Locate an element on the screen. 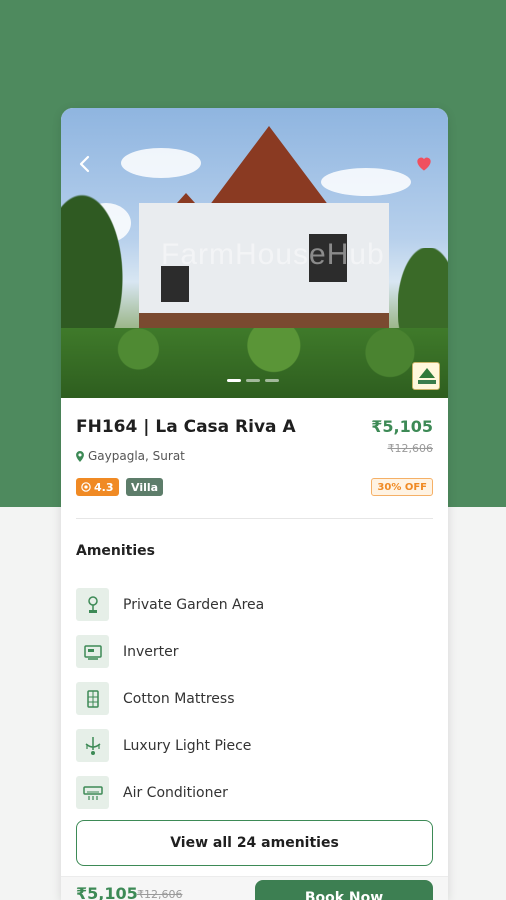 The height and width of the screenshot is (900, 506). amenity-label: Luxury Light Piece is located at coordinates (187, 745).